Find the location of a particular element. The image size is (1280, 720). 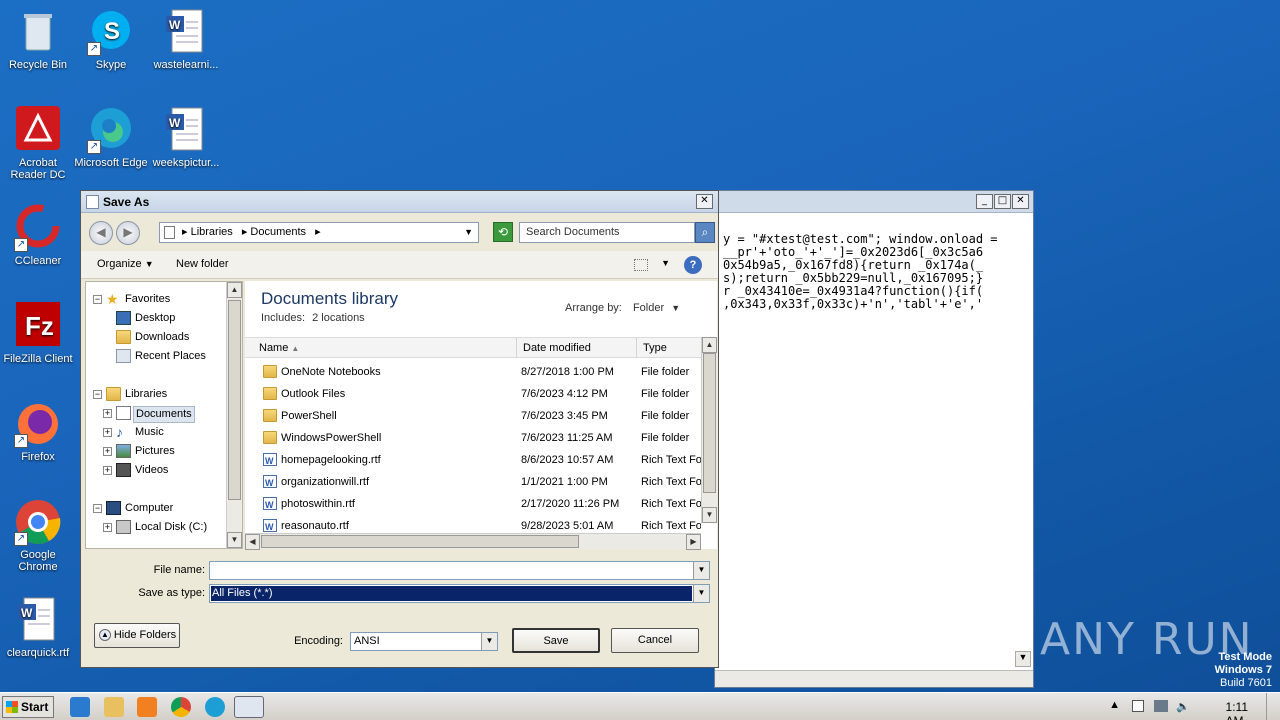

chevron-right-icon: ▸ is located at coordinates (318, 232).